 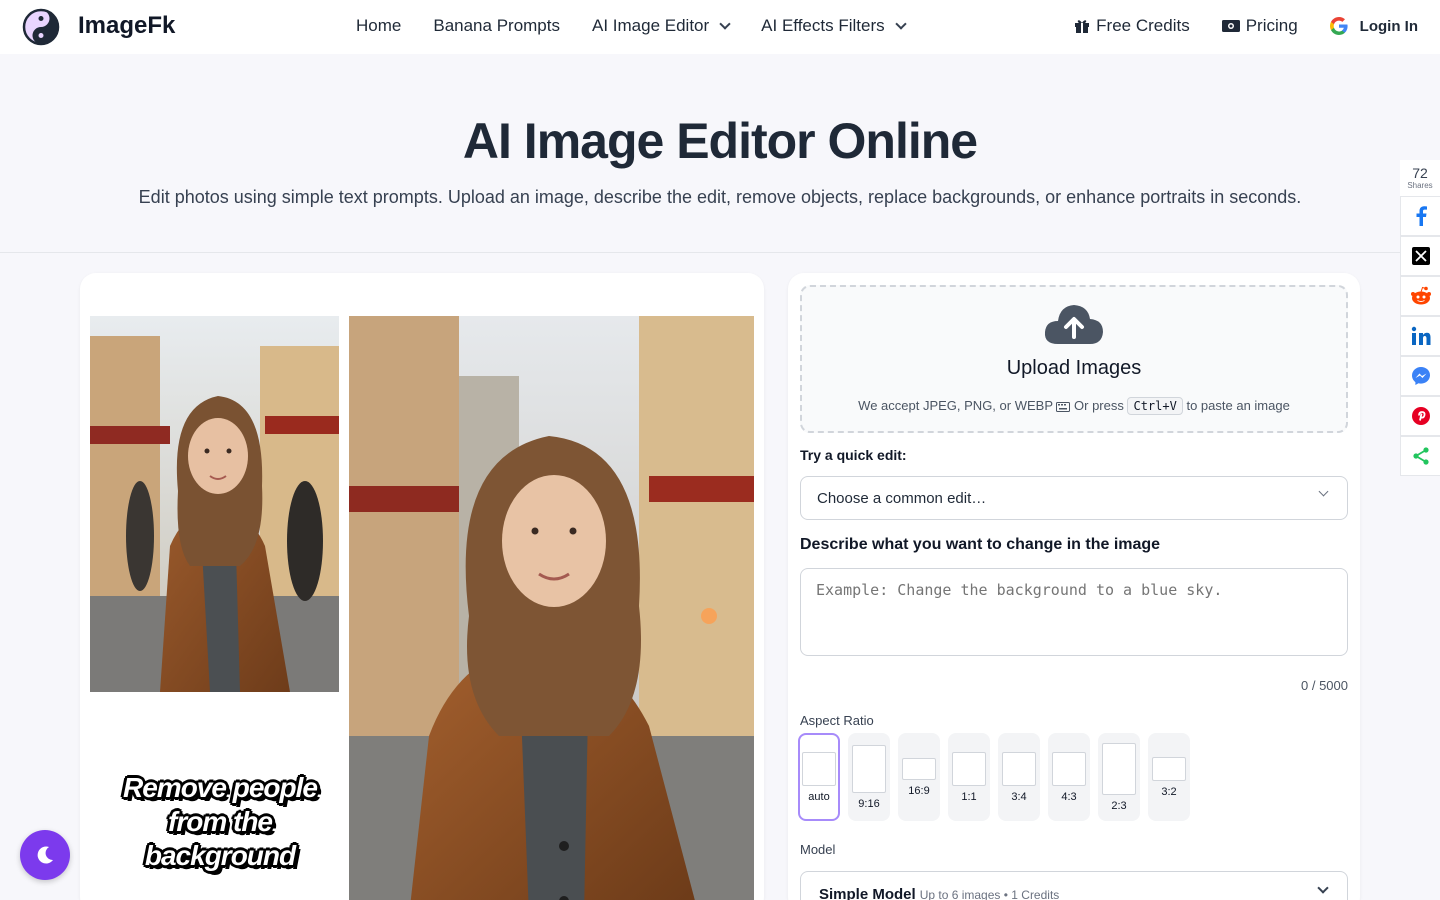 I want to click on paste-shortcut-key: Ctrl+V, so click(x=1155, y=406).